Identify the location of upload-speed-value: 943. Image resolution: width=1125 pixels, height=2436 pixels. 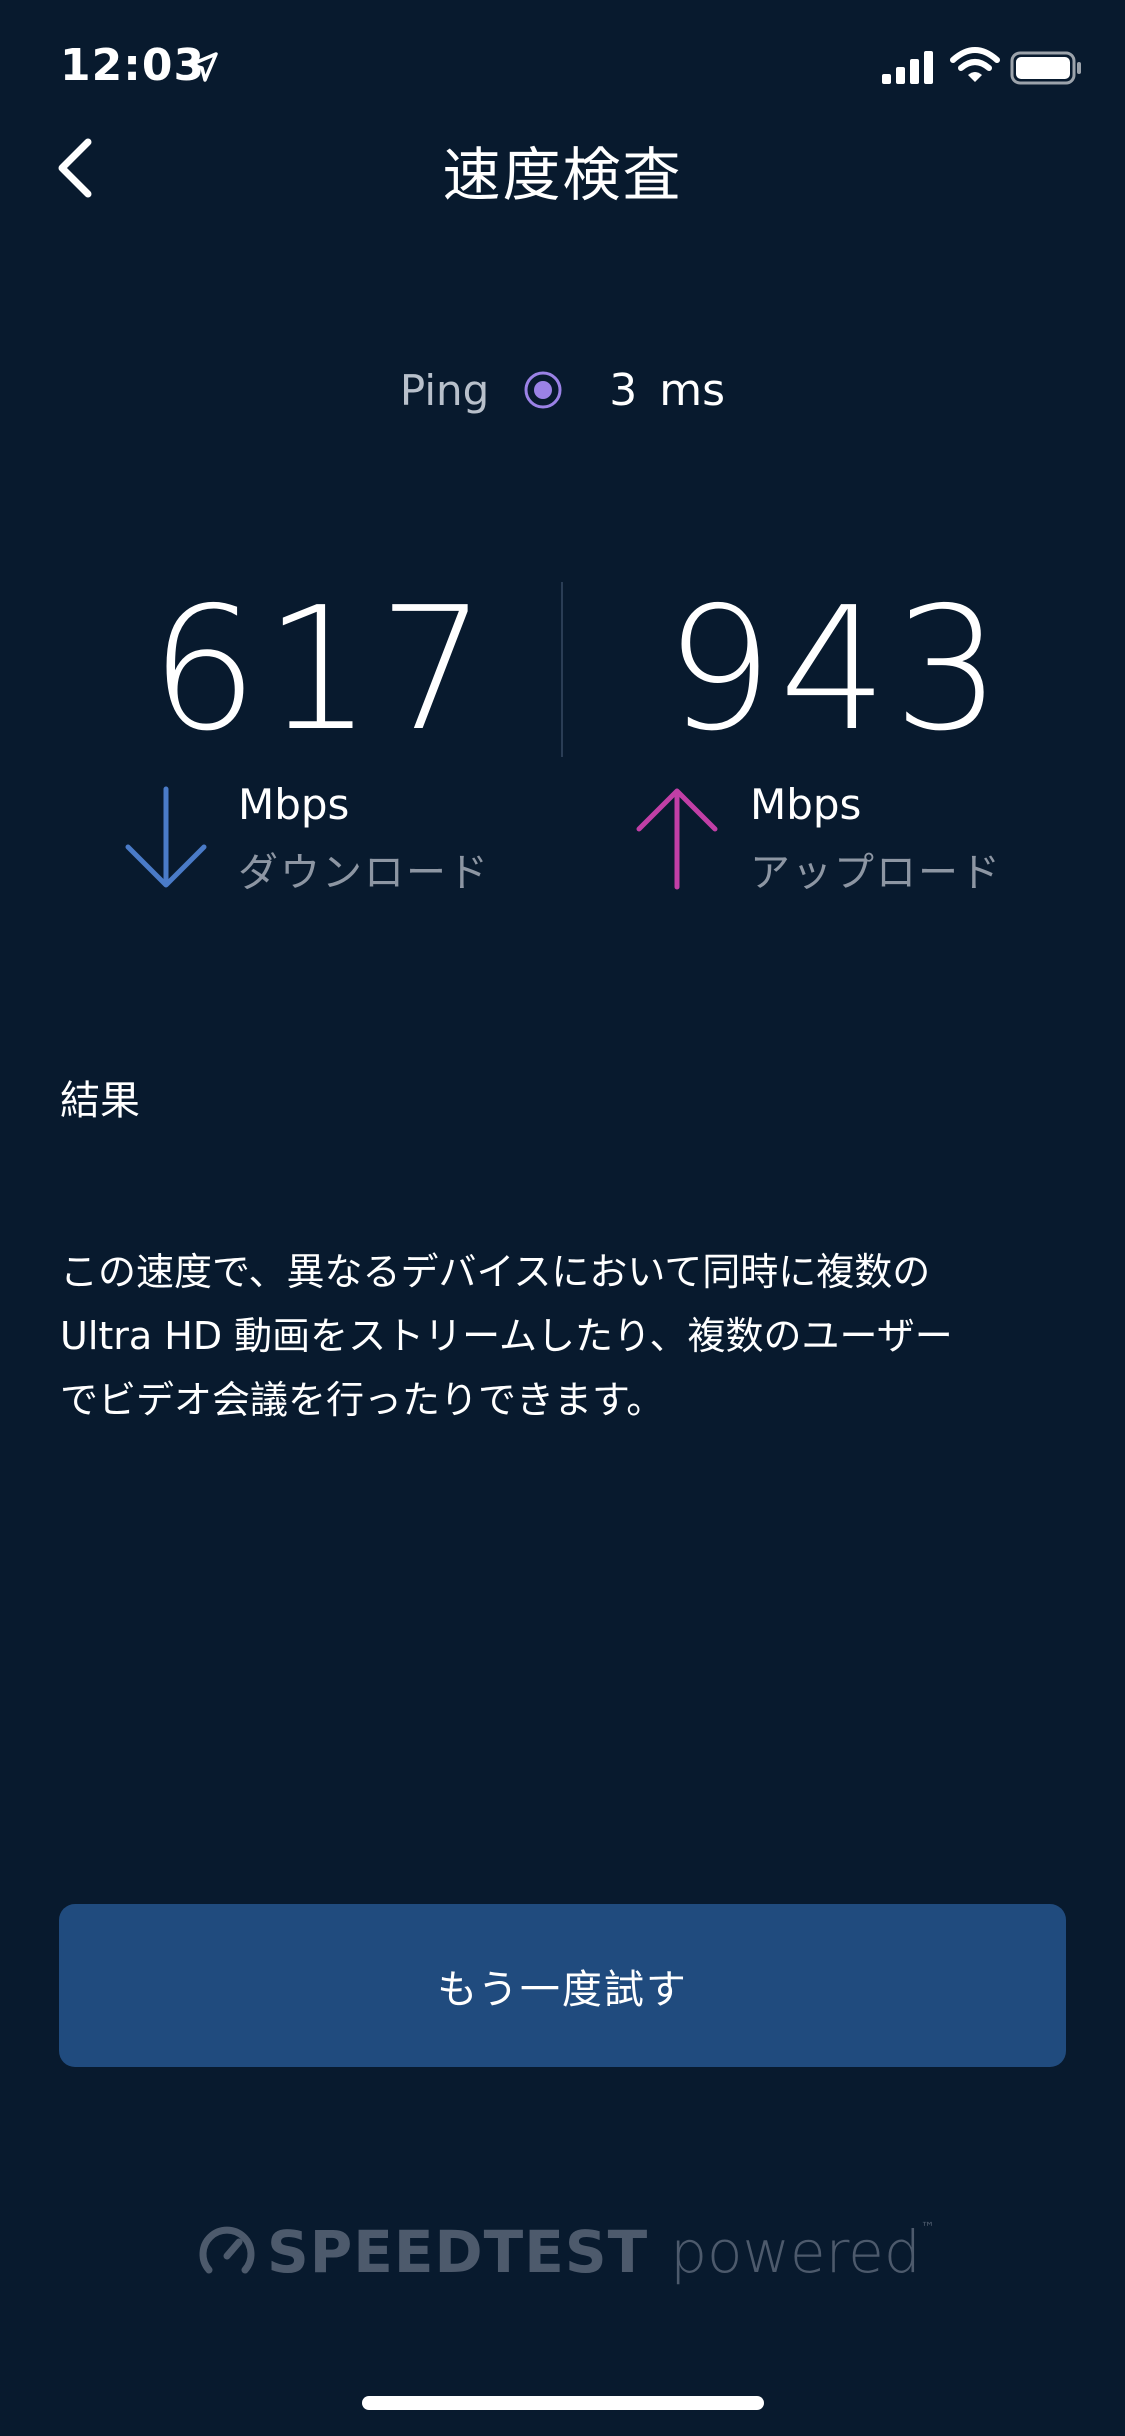
(836, 670).